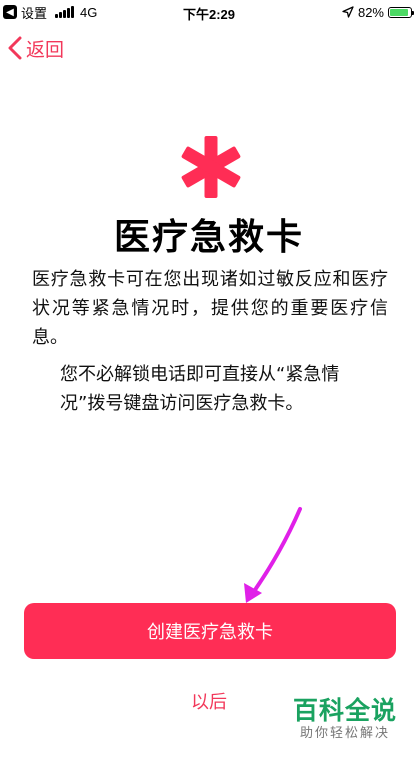 This screenshot has width=418, height=759. What do you see at coordinates (45, 49) in the screenshot?
I see `back-label: 返回` at bounding box center [45, 49].